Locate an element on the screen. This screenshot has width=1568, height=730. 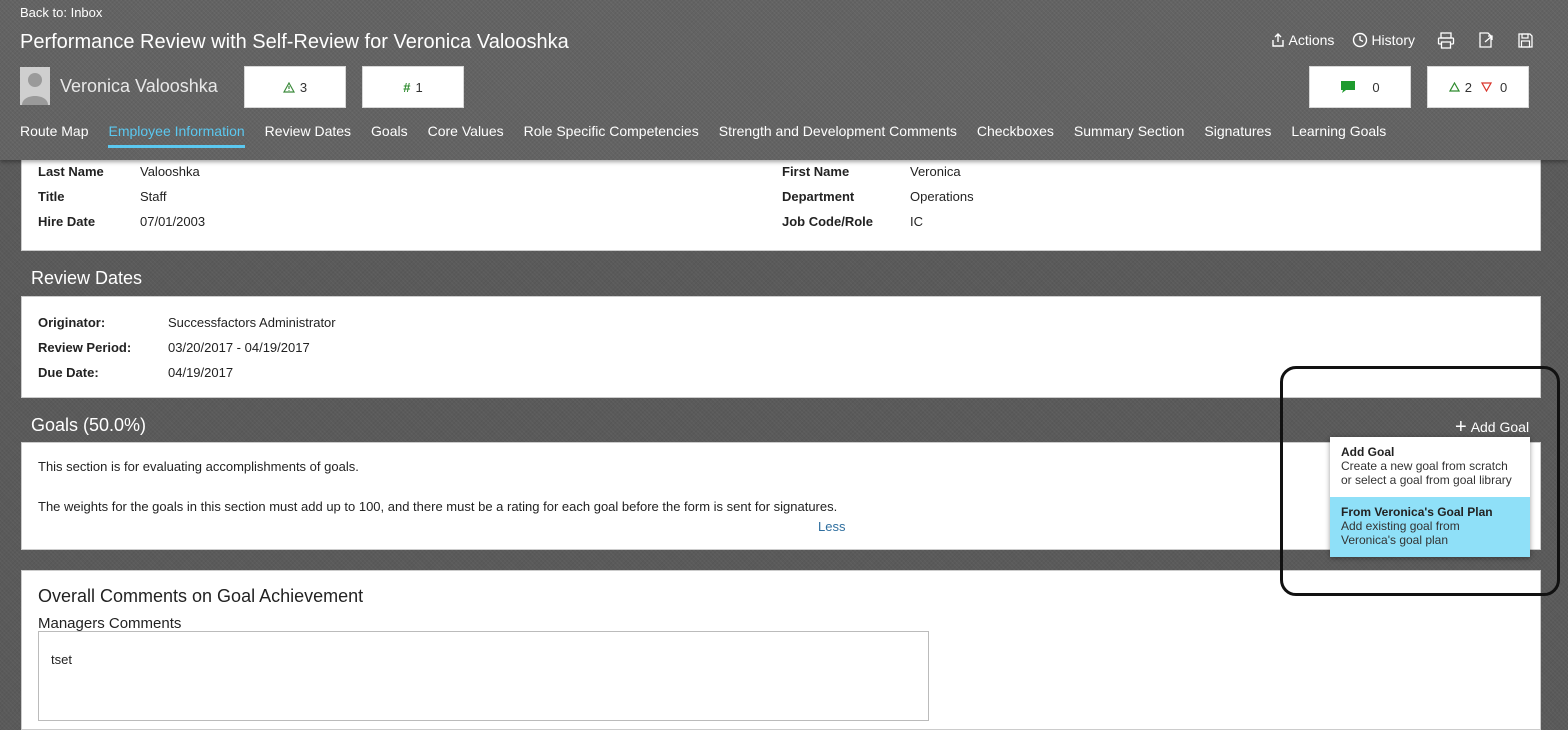
tab-signatures: Signatures is located at coordinates (1237, 135).